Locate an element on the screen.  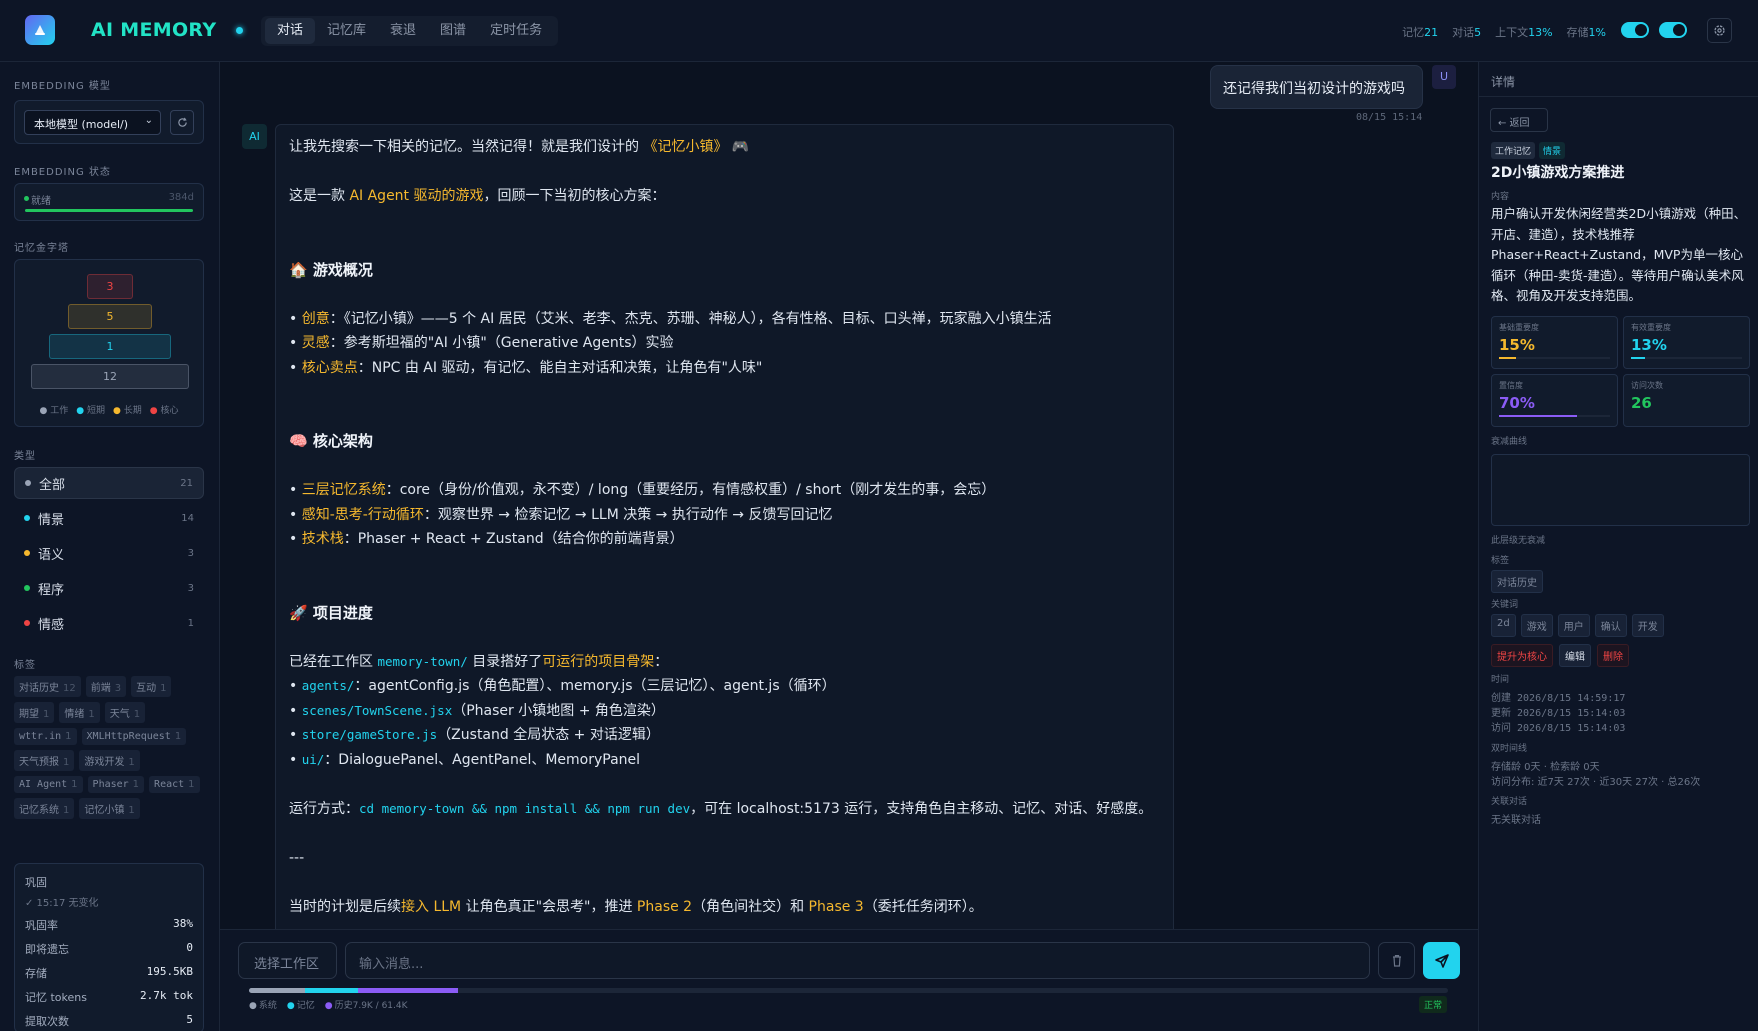
memory-keywords: 2d 游戏 用户 确认 开发 is located at coordinates (1577, 625).